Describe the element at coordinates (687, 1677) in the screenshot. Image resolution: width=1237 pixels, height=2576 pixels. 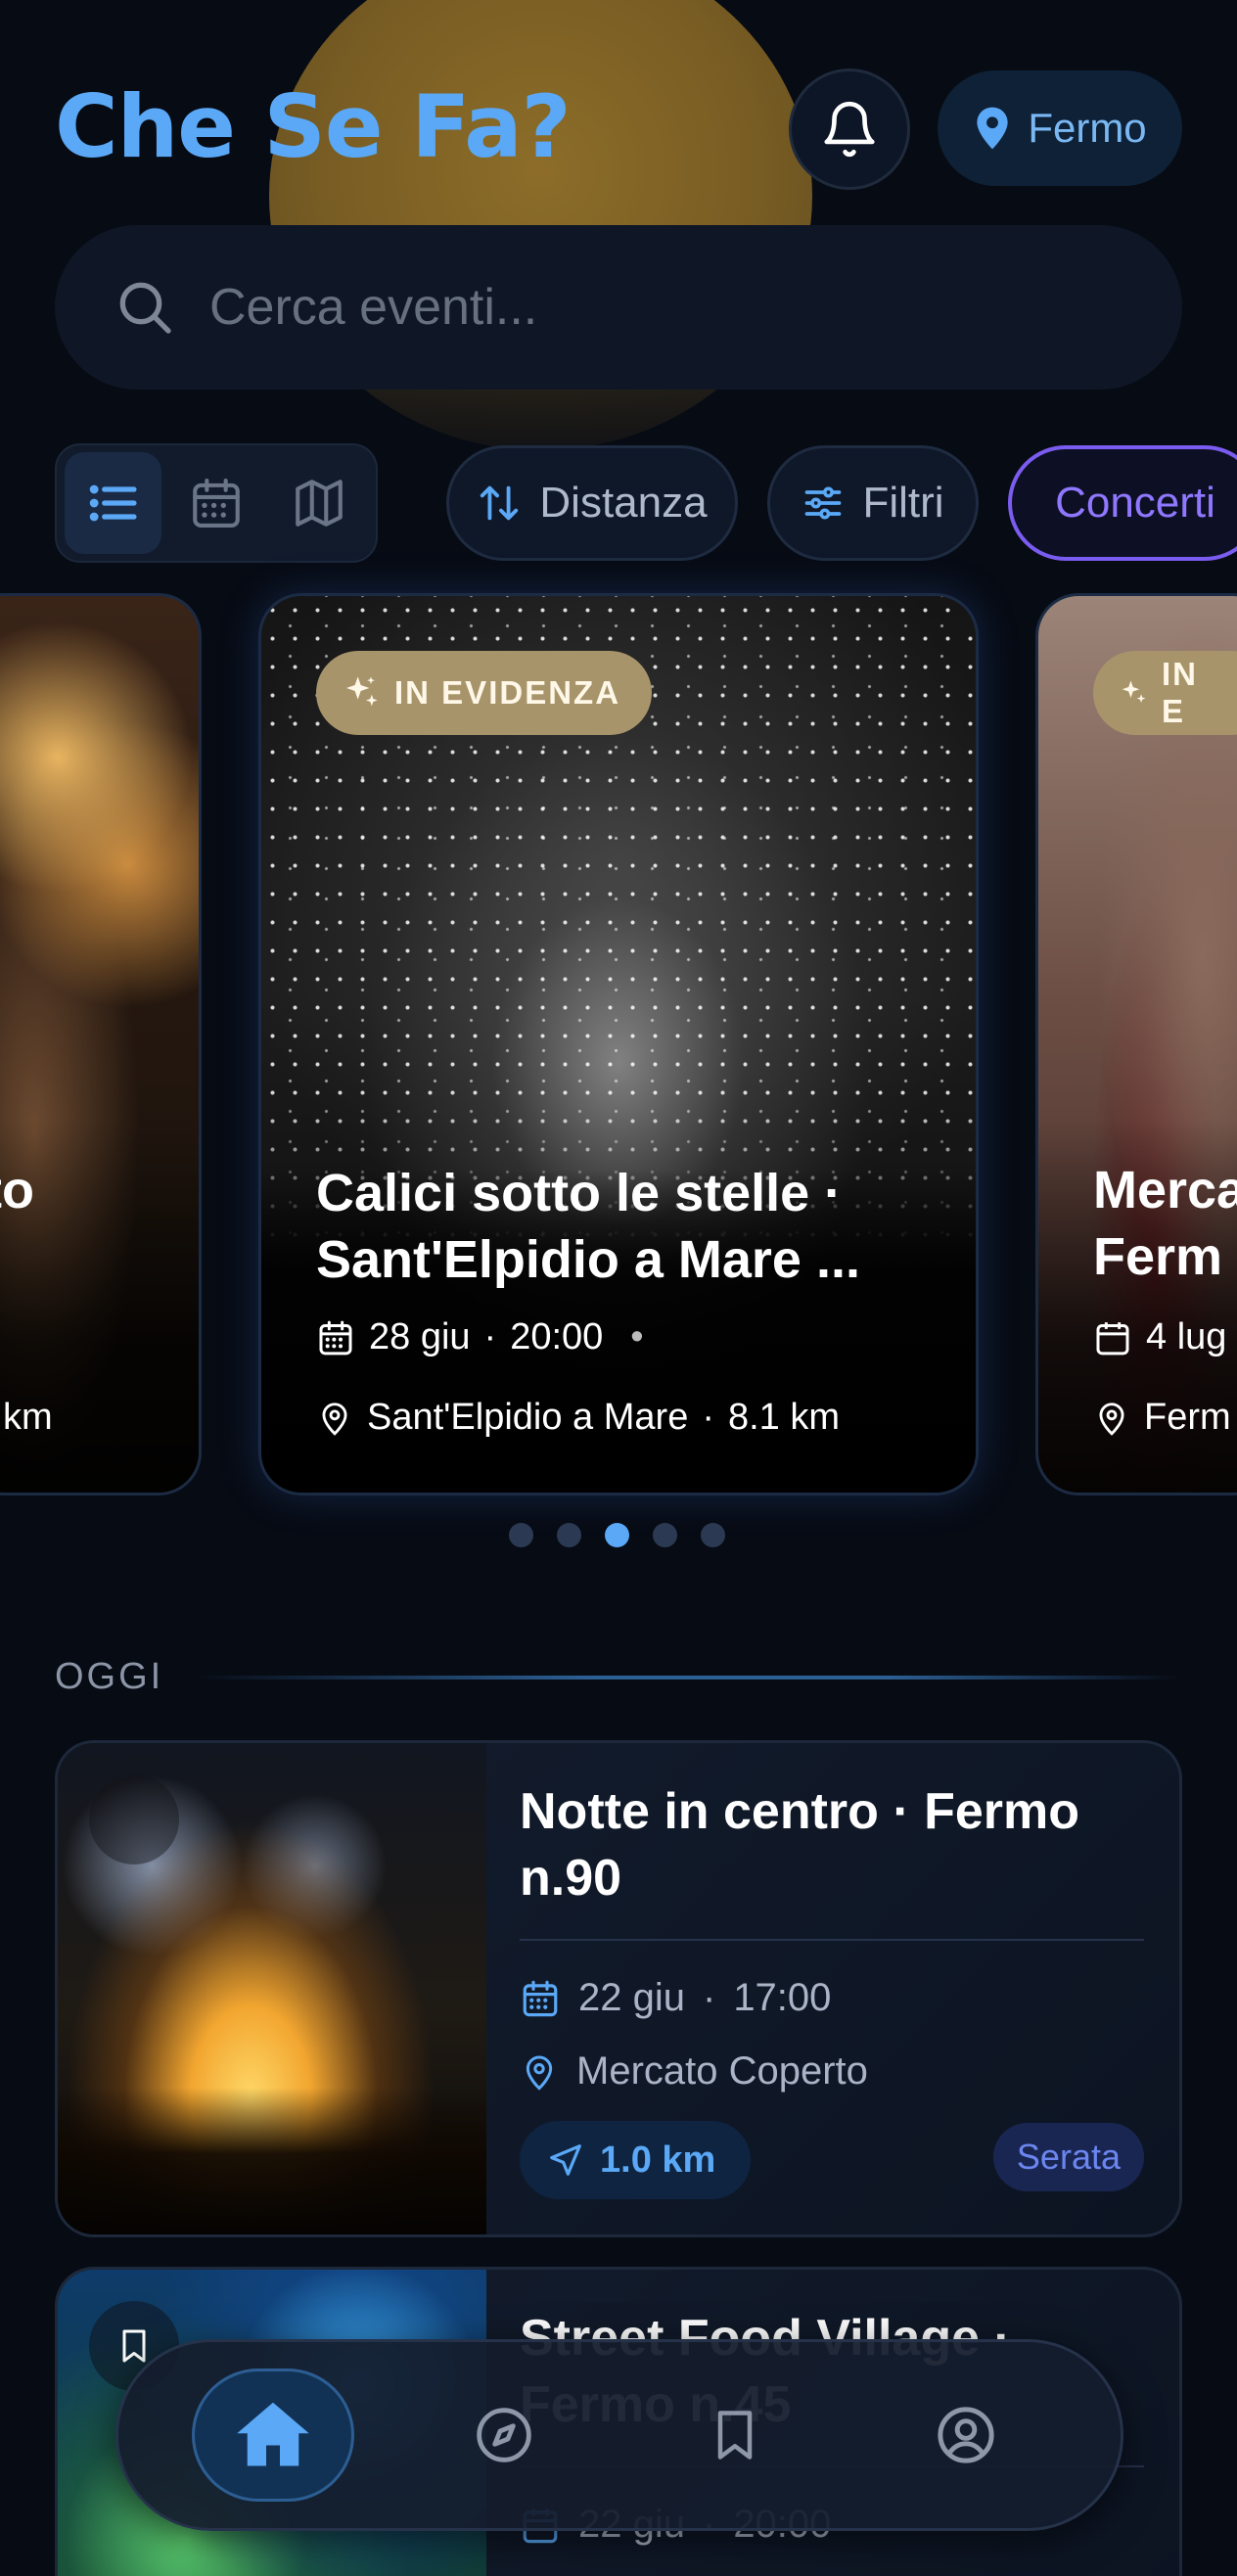
I see `section-divider` at that location.